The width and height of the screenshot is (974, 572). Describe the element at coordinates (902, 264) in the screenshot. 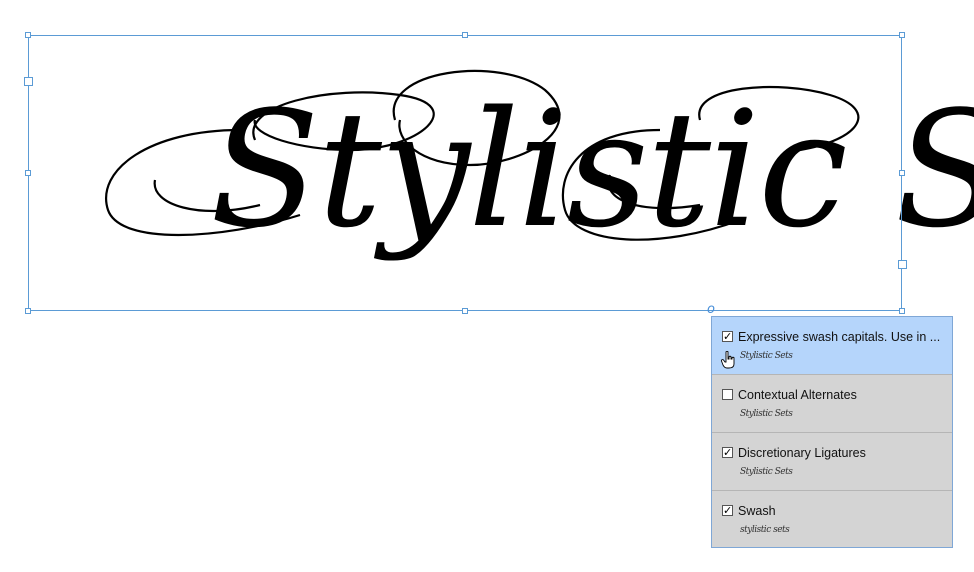

I see `resize-handle-right-lower` at that location.